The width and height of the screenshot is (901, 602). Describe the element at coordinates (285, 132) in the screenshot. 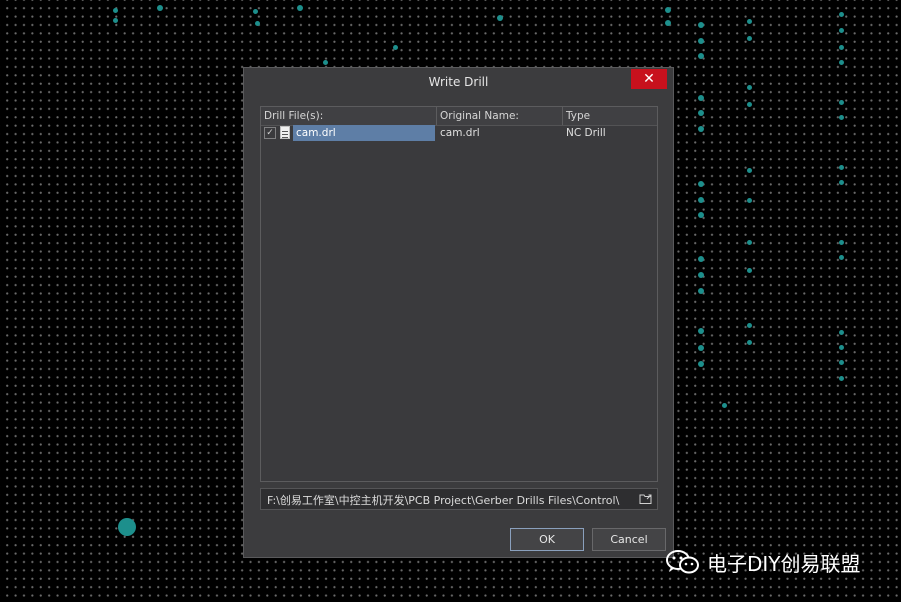

I see `file-icon` at that location.